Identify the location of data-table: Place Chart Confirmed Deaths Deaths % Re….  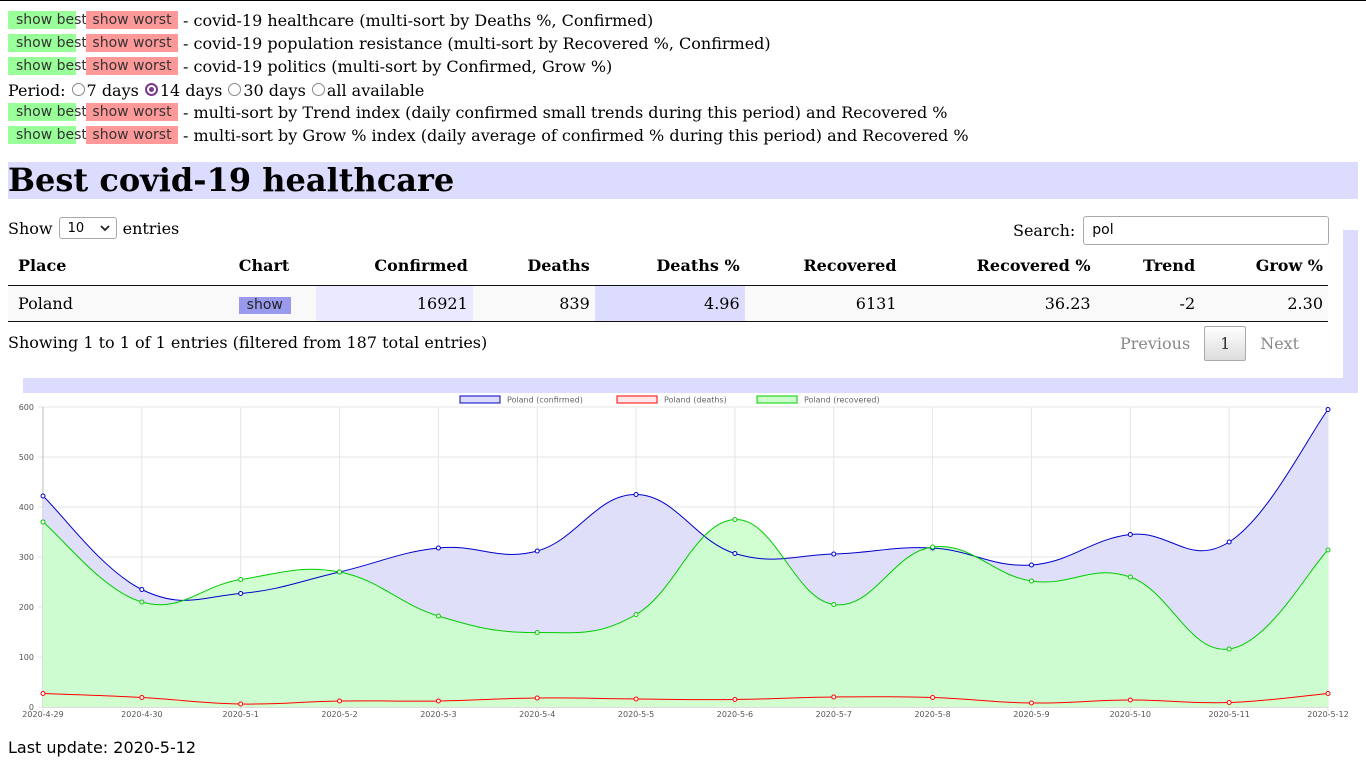
(668, 284).